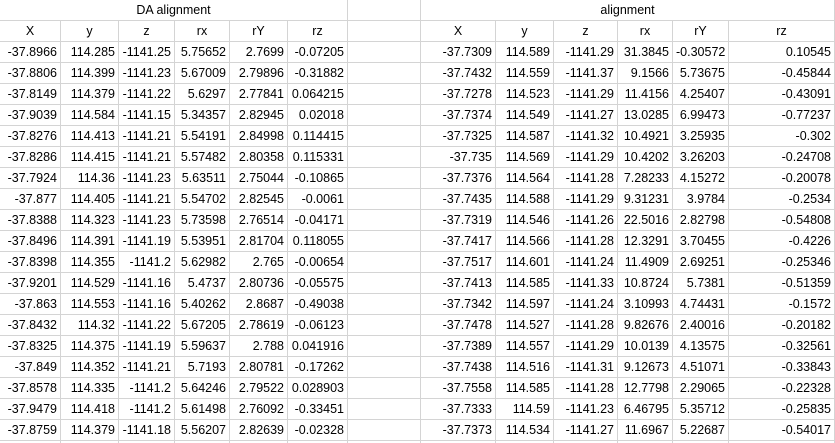  Describe the element at coordinates (147, 325) in the screenshot. I see `table-cell: -1141.22` at that location.